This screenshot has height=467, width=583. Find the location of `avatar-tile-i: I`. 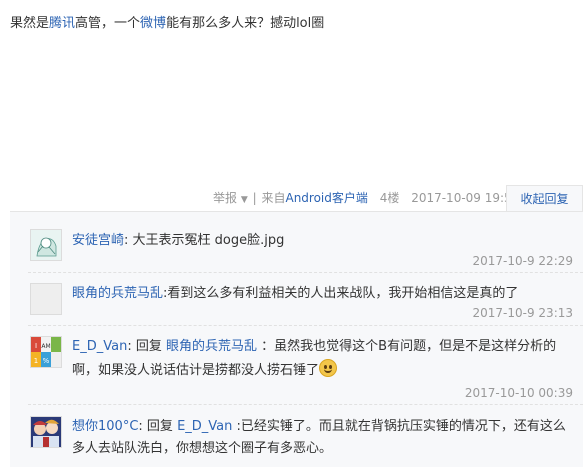

avatar-tile-i: I is located at coordinates (36, 346).